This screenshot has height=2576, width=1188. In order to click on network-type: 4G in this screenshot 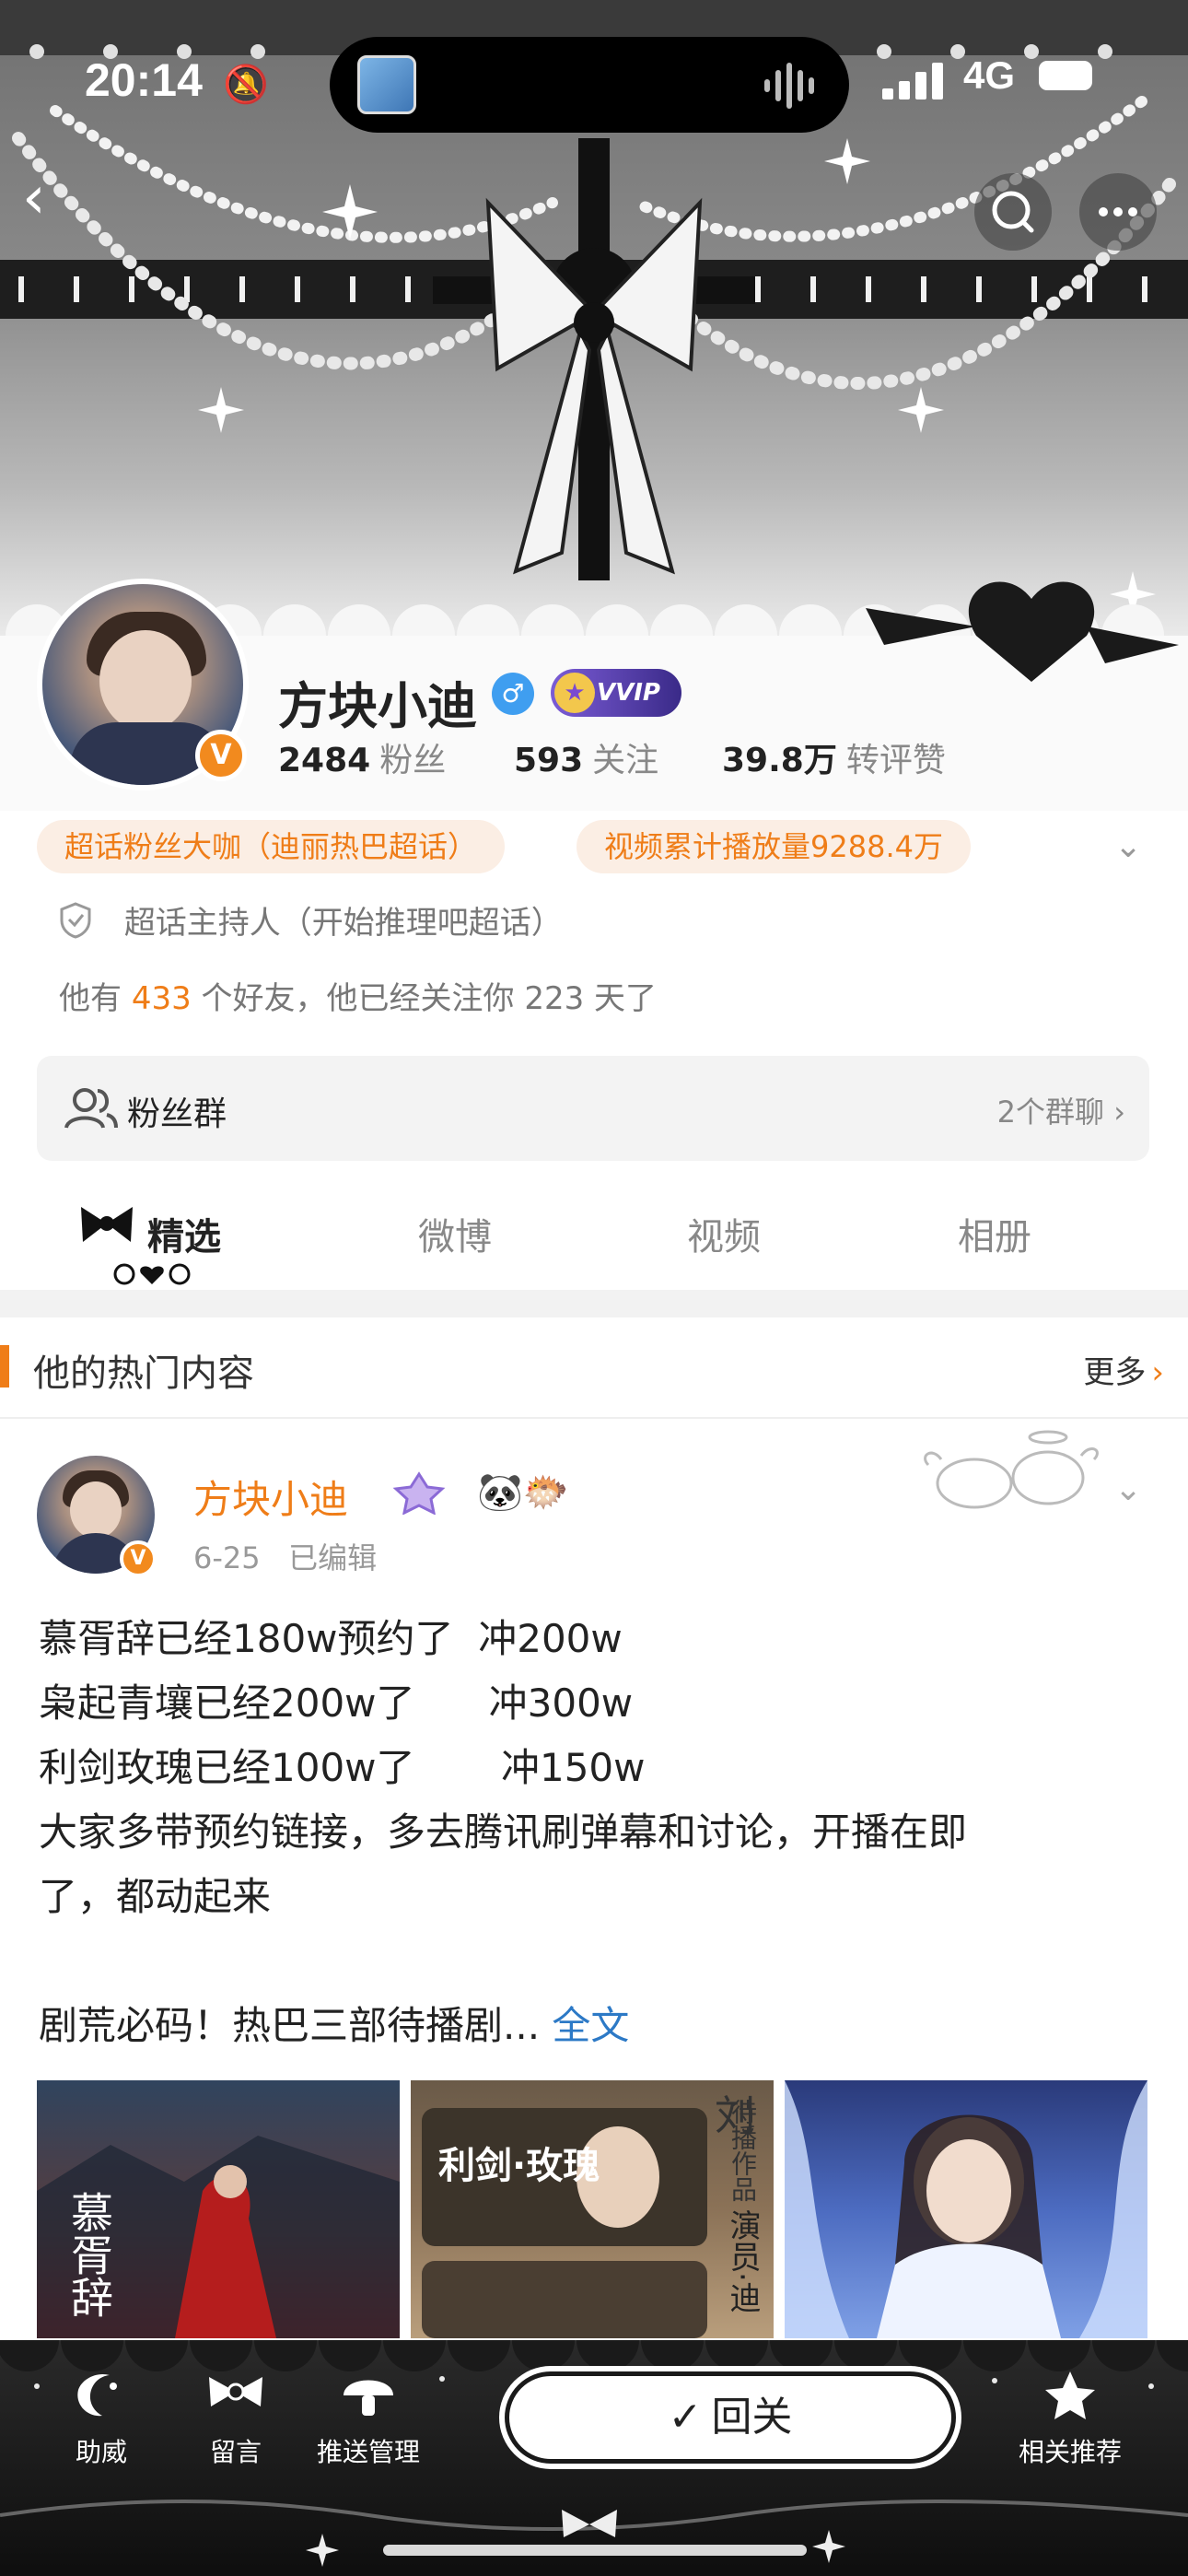, I will do `click(989, 75)`.